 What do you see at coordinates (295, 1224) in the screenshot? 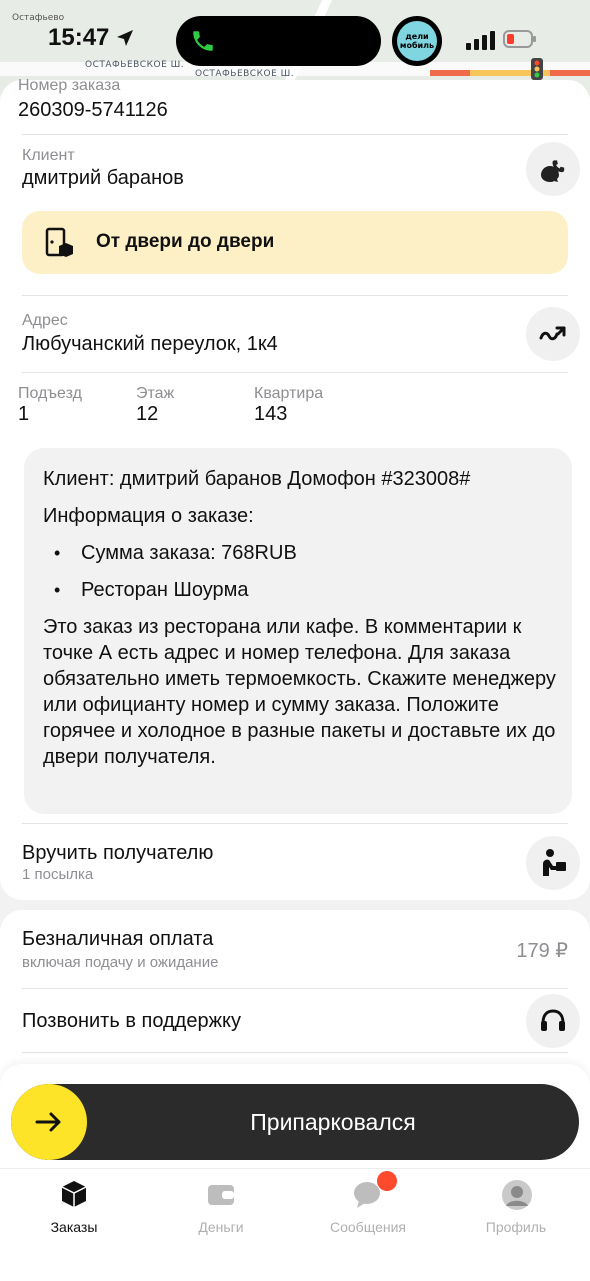
I see `bottom-tab-bar: Заказы Деньги Сообщения Профиль` at bounding box center [295, 1224].